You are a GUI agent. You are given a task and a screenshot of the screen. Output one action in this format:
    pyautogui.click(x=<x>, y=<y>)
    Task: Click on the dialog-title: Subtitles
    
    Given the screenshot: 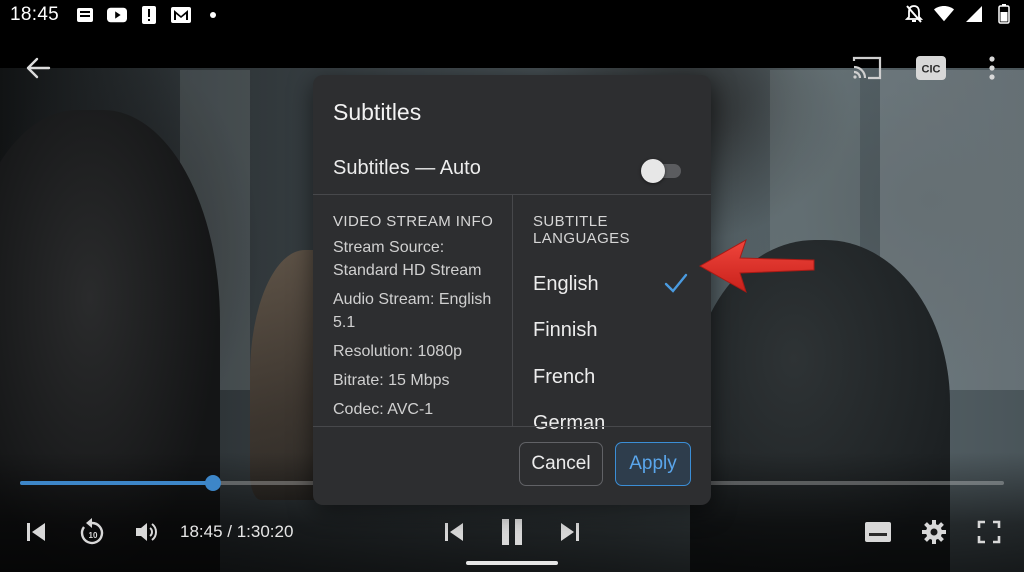 What is the action you would take?
    pyautogui.click(x=377, y=112)
    